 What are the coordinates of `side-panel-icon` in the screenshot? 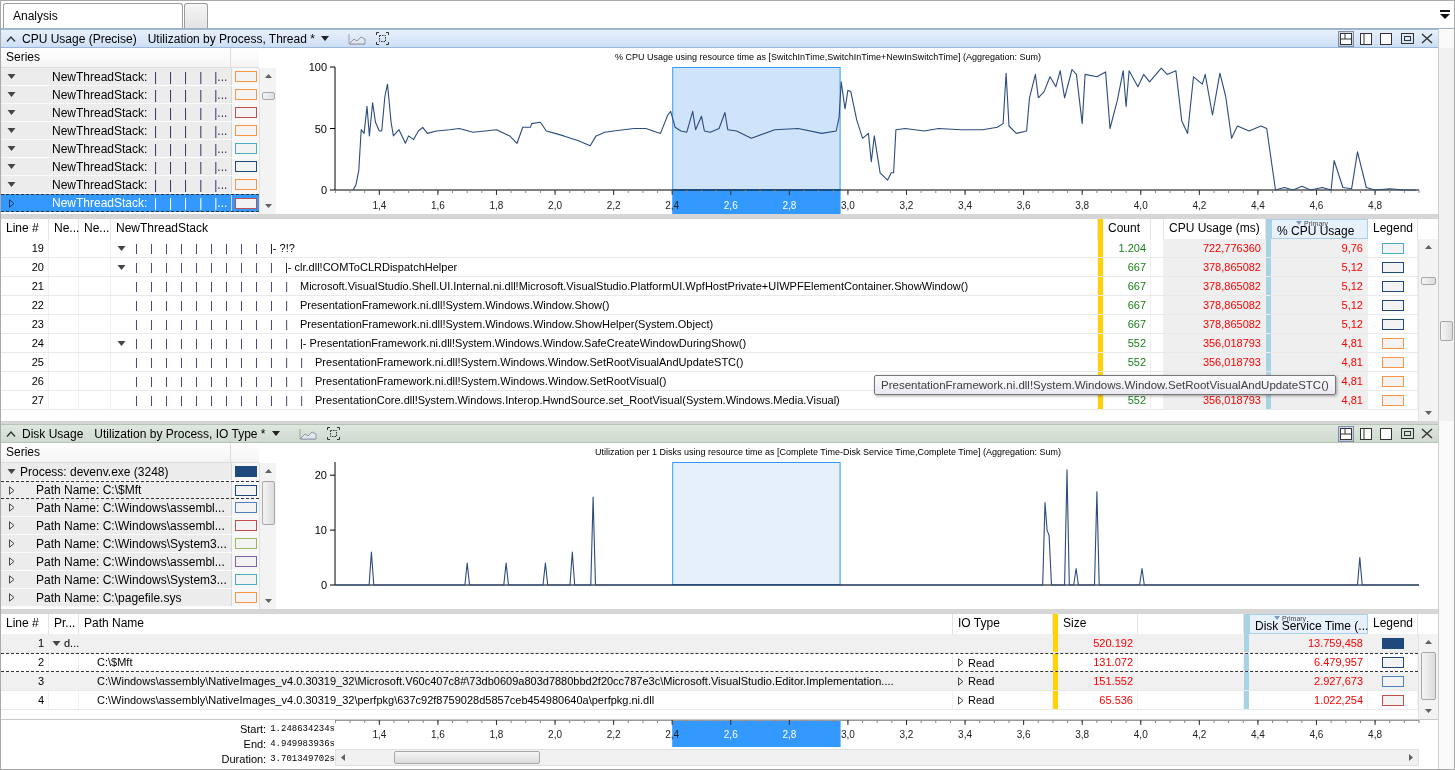 It's located at (1366, 38).